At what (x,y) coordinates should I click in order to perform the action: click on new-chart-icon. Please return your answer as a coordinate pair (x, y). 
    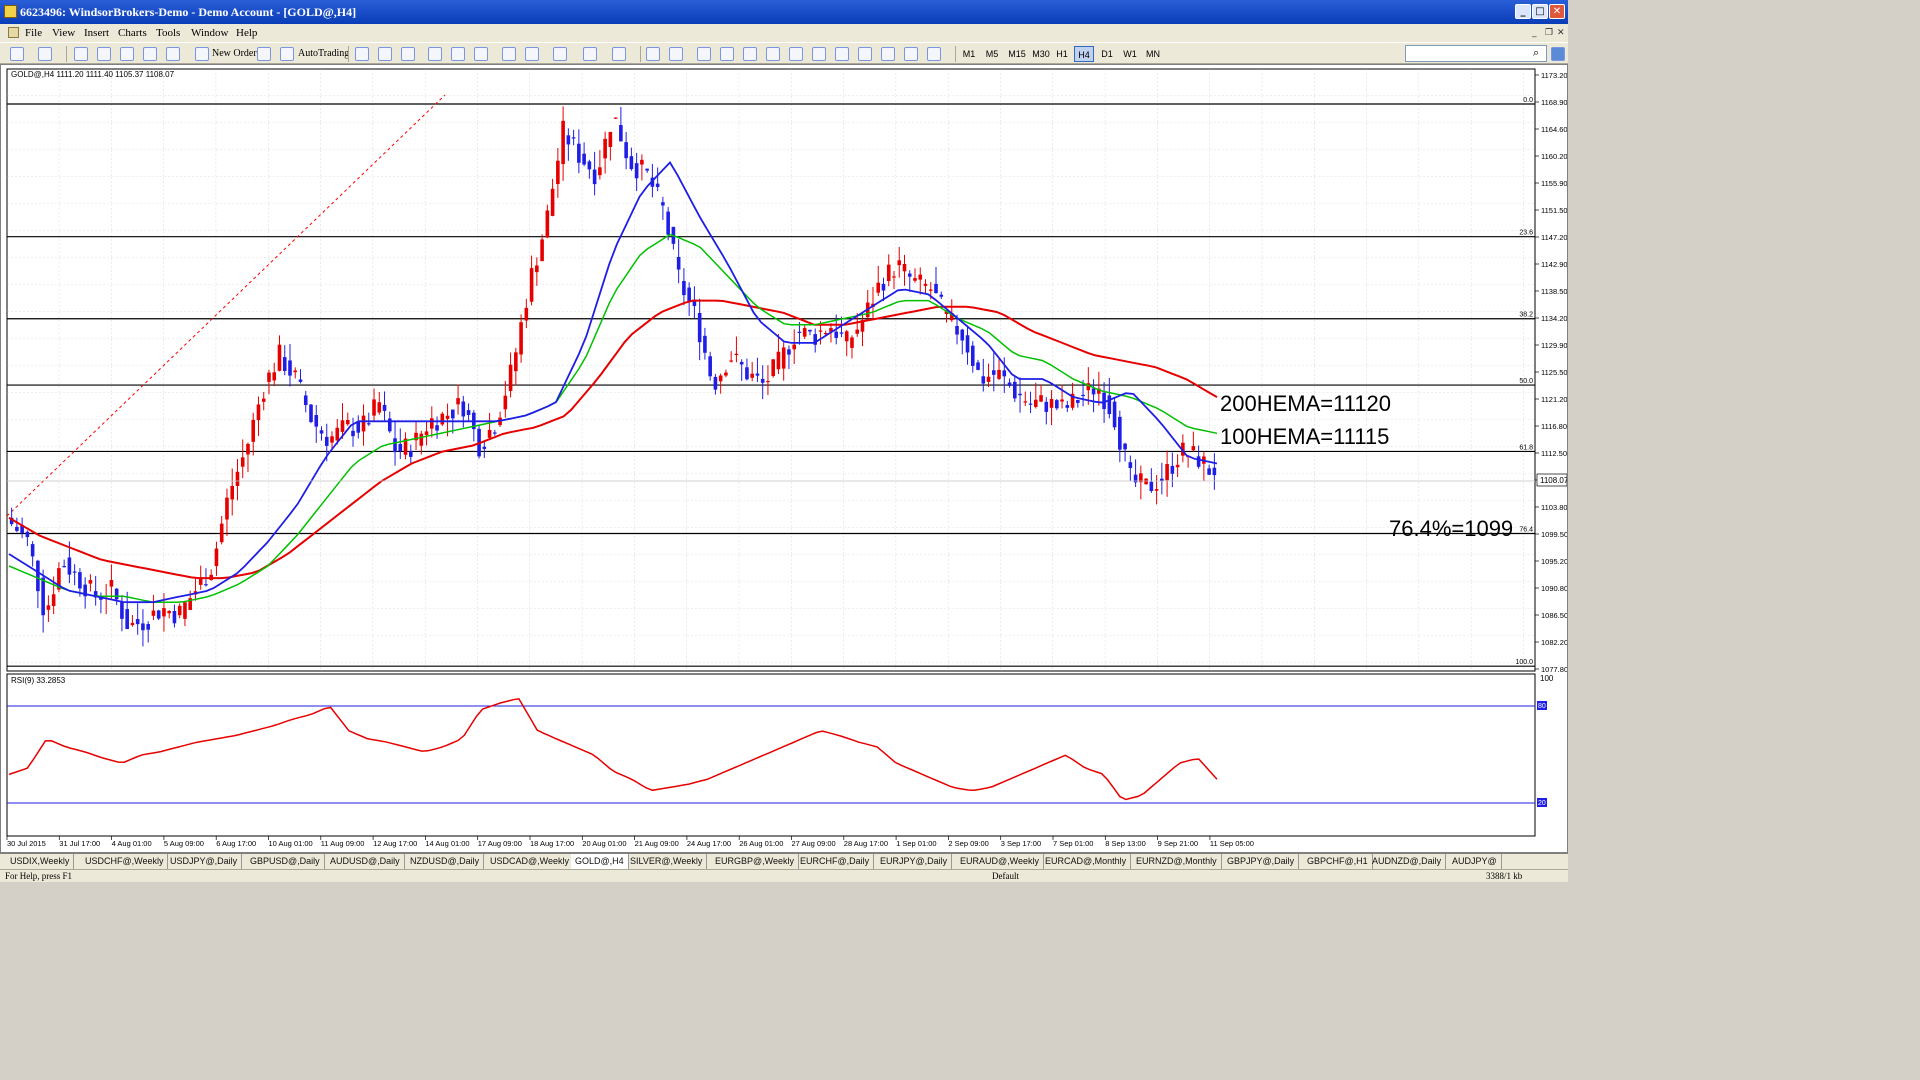
    Looking at the image, I should click on (17, 54).